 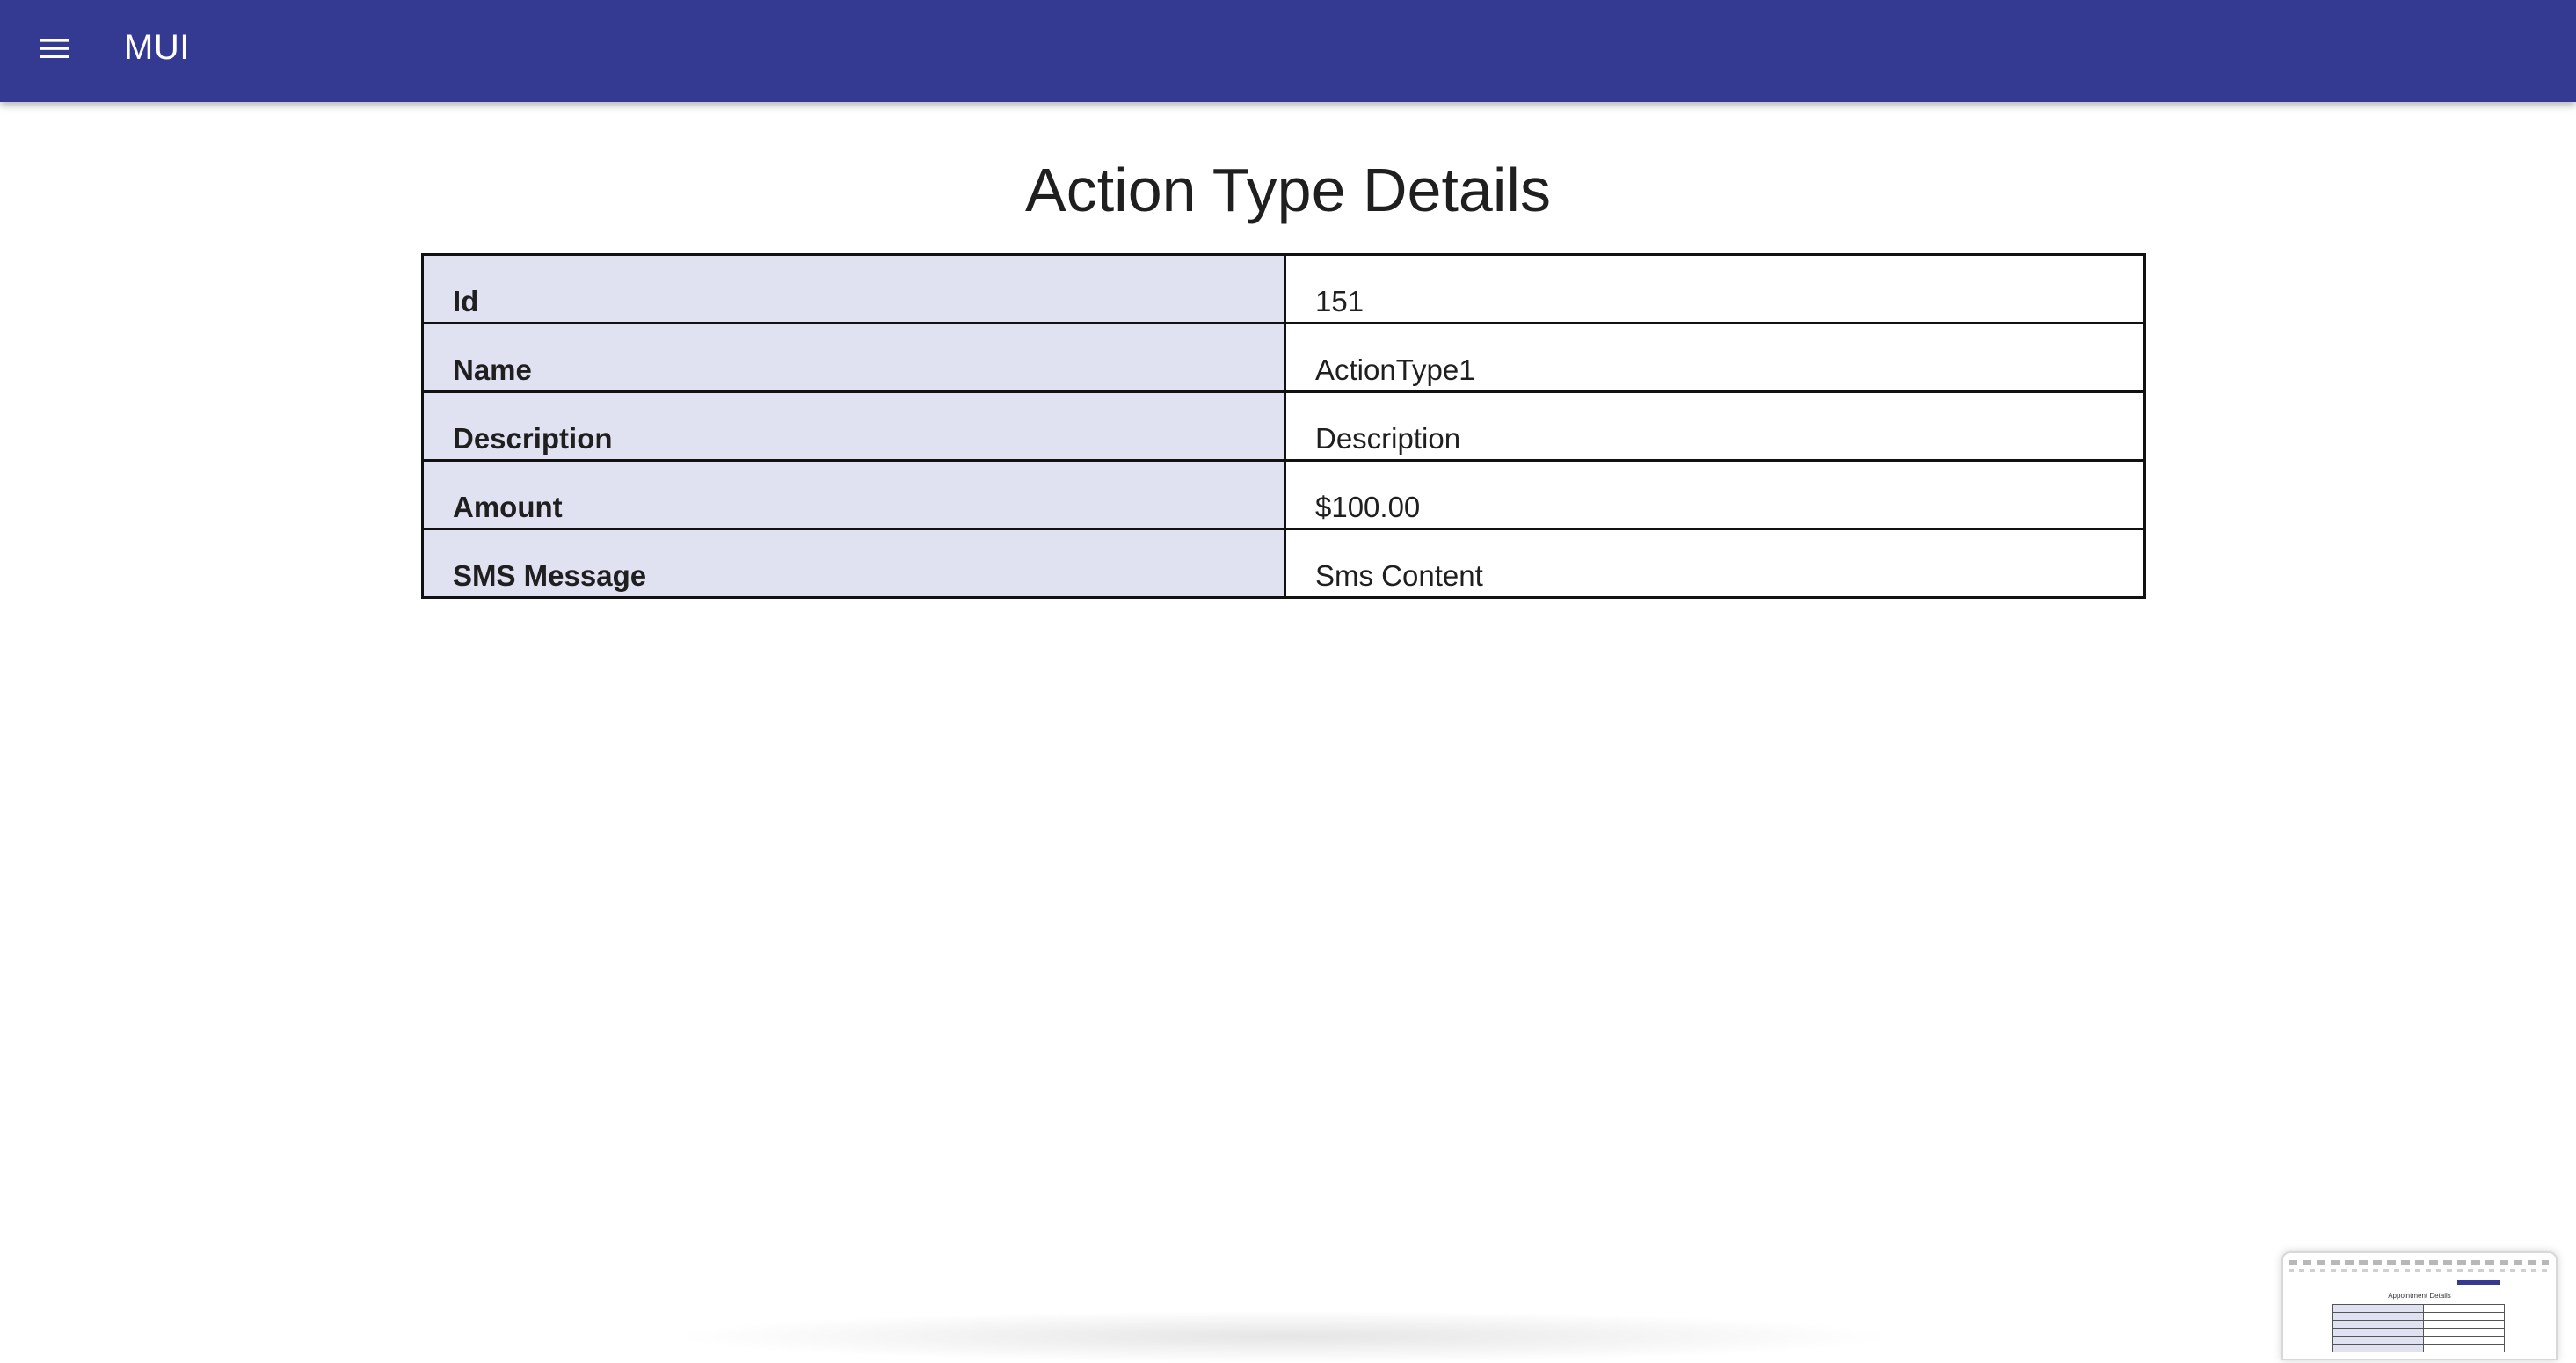 I want to click on bottom-shadow, so click(x=1283, y=1337).